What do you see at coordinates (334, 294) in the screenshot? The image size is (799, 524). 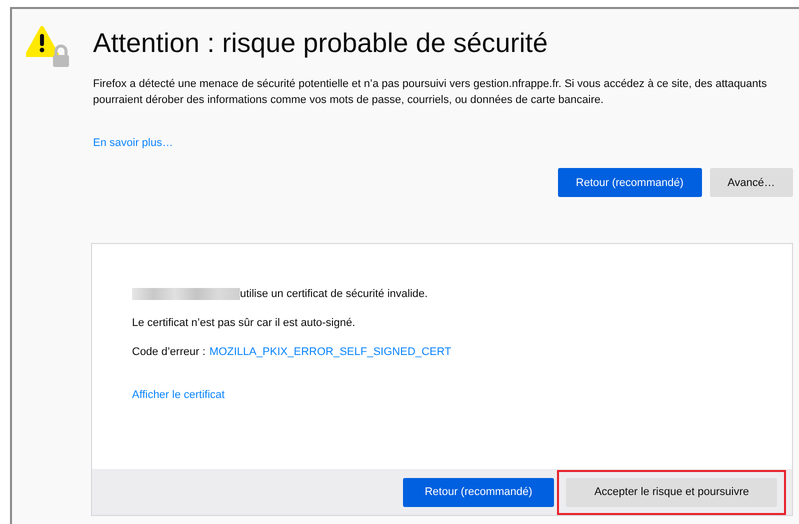 I see `invalid-cert-text: utilise un certificat de sécurité invalide.` at bounding box center [334, 294].